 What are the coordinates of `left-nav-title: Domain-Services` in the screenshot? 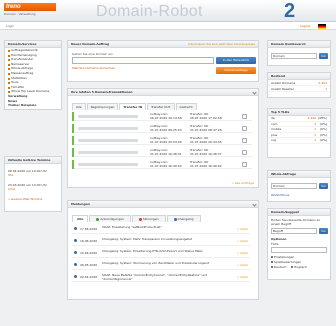 It's located at (33, 44).